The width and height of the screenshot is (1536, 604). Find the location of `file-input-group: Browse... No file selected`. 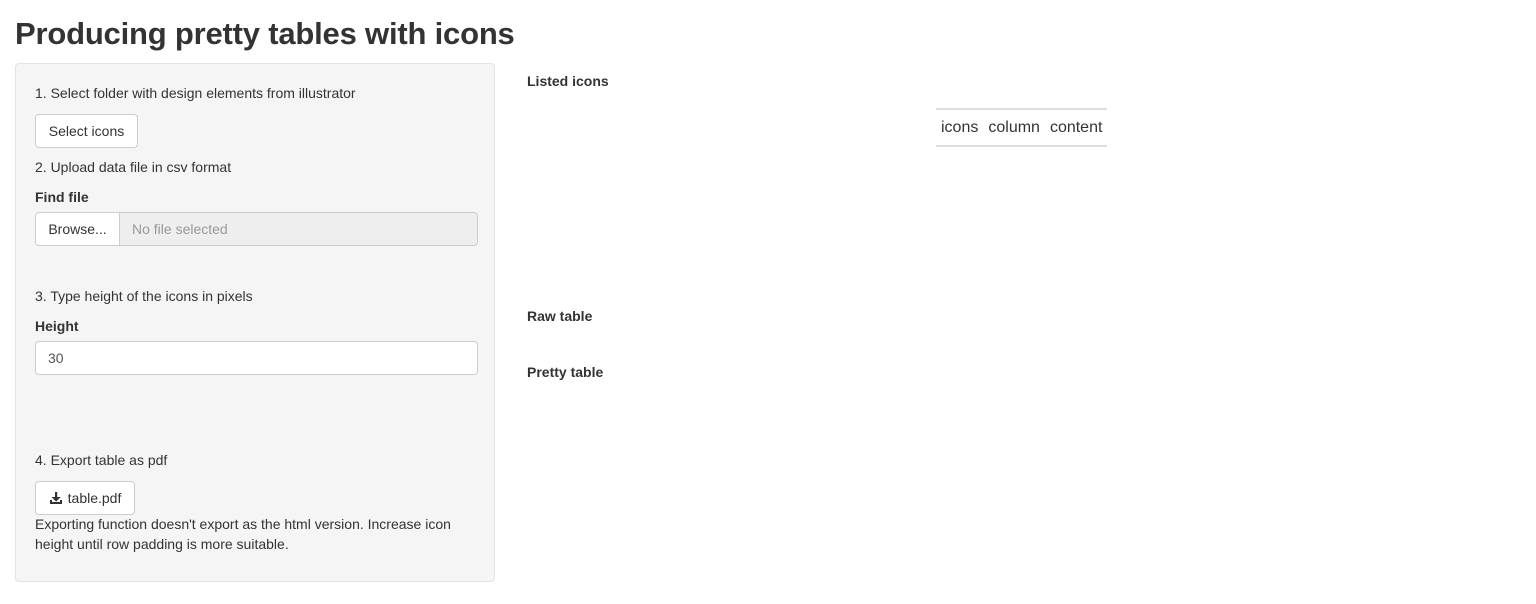

file-input-group: Browse... No file selected is located at coordinates (256, 229).